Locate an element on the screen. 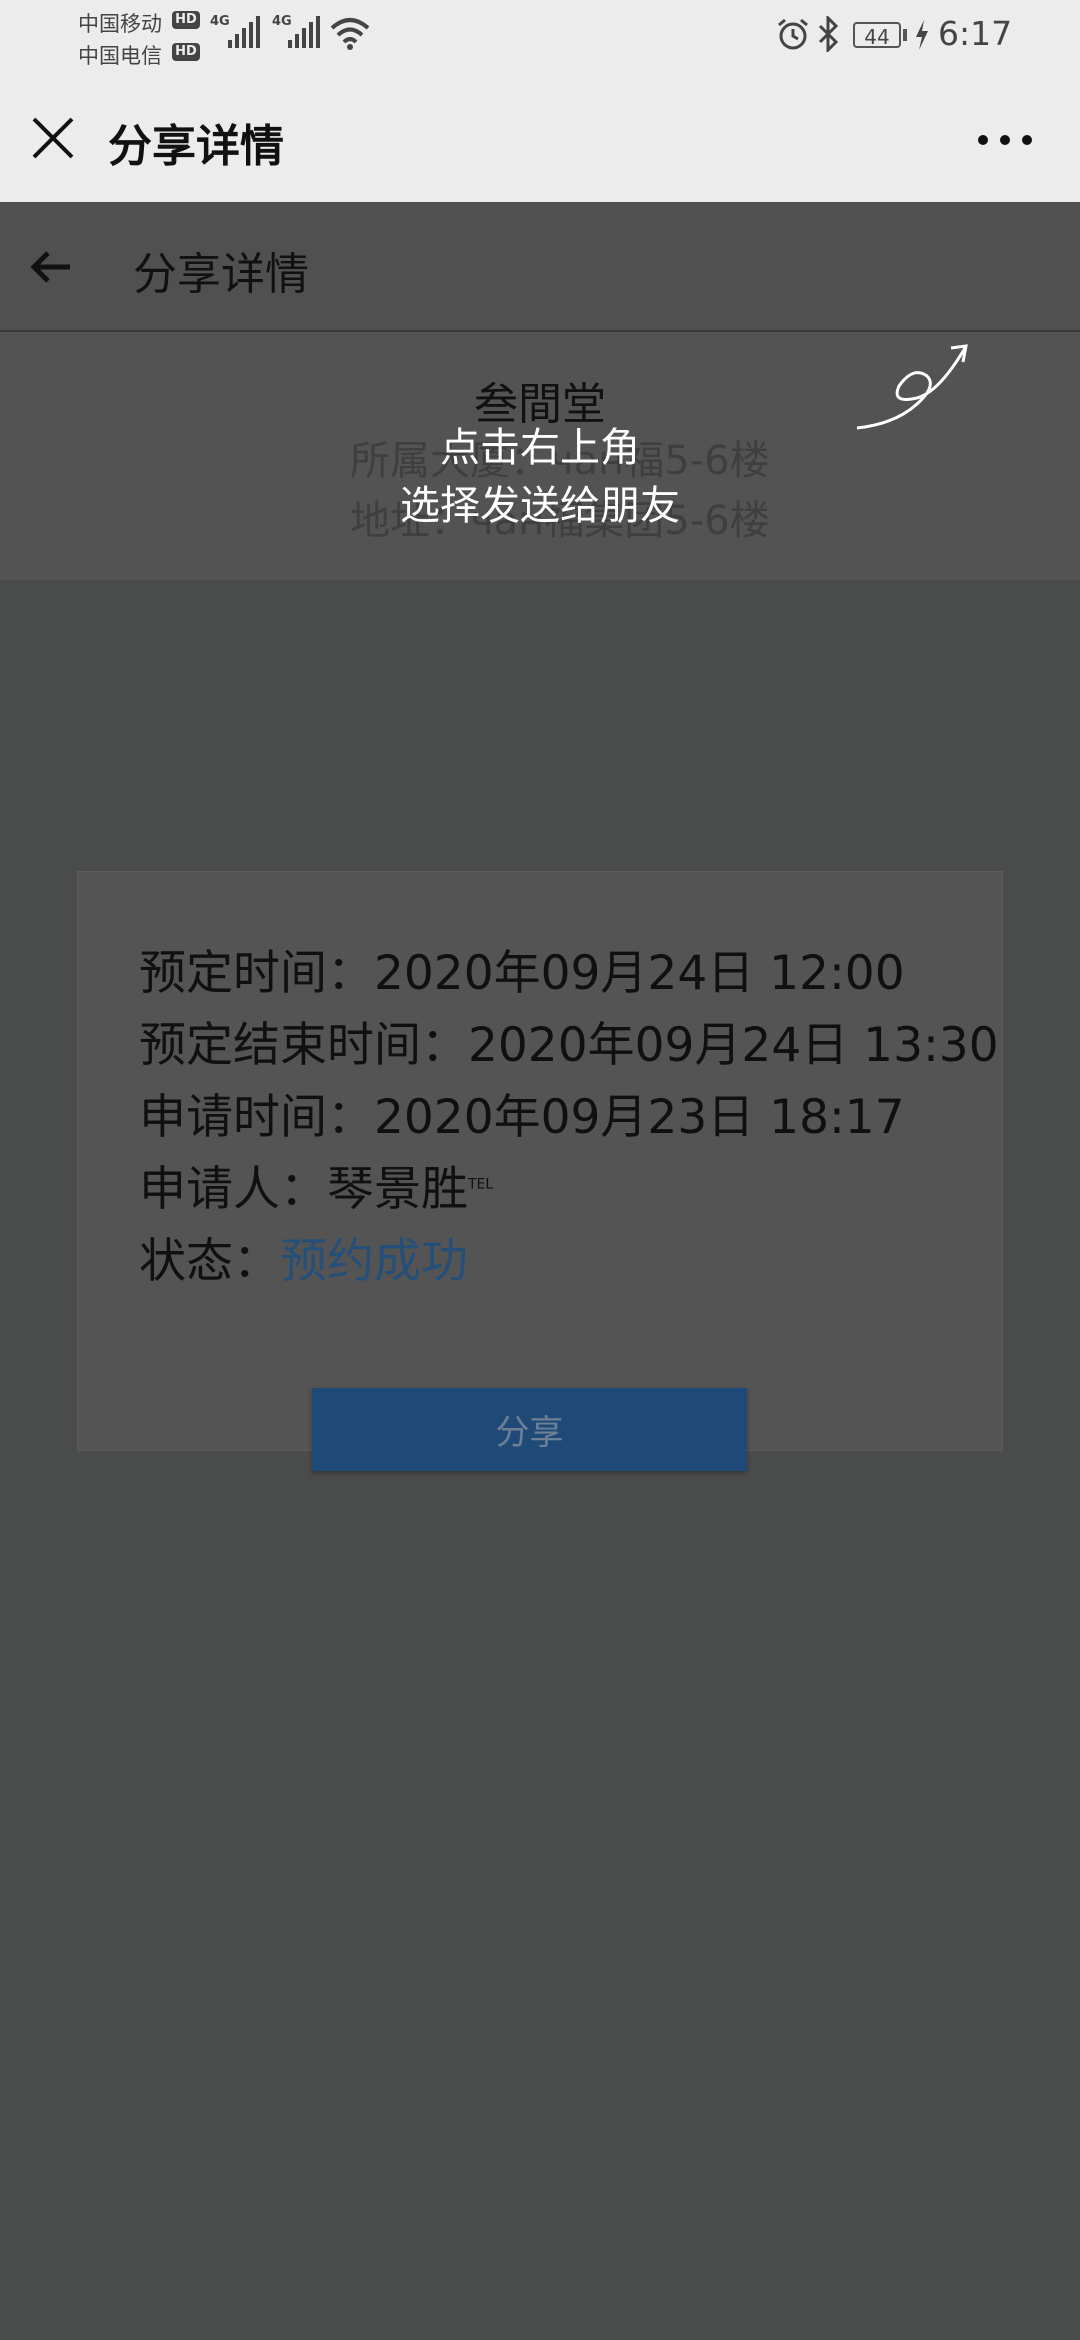  status-label: 状态： is located at coordinates (209, 1261).